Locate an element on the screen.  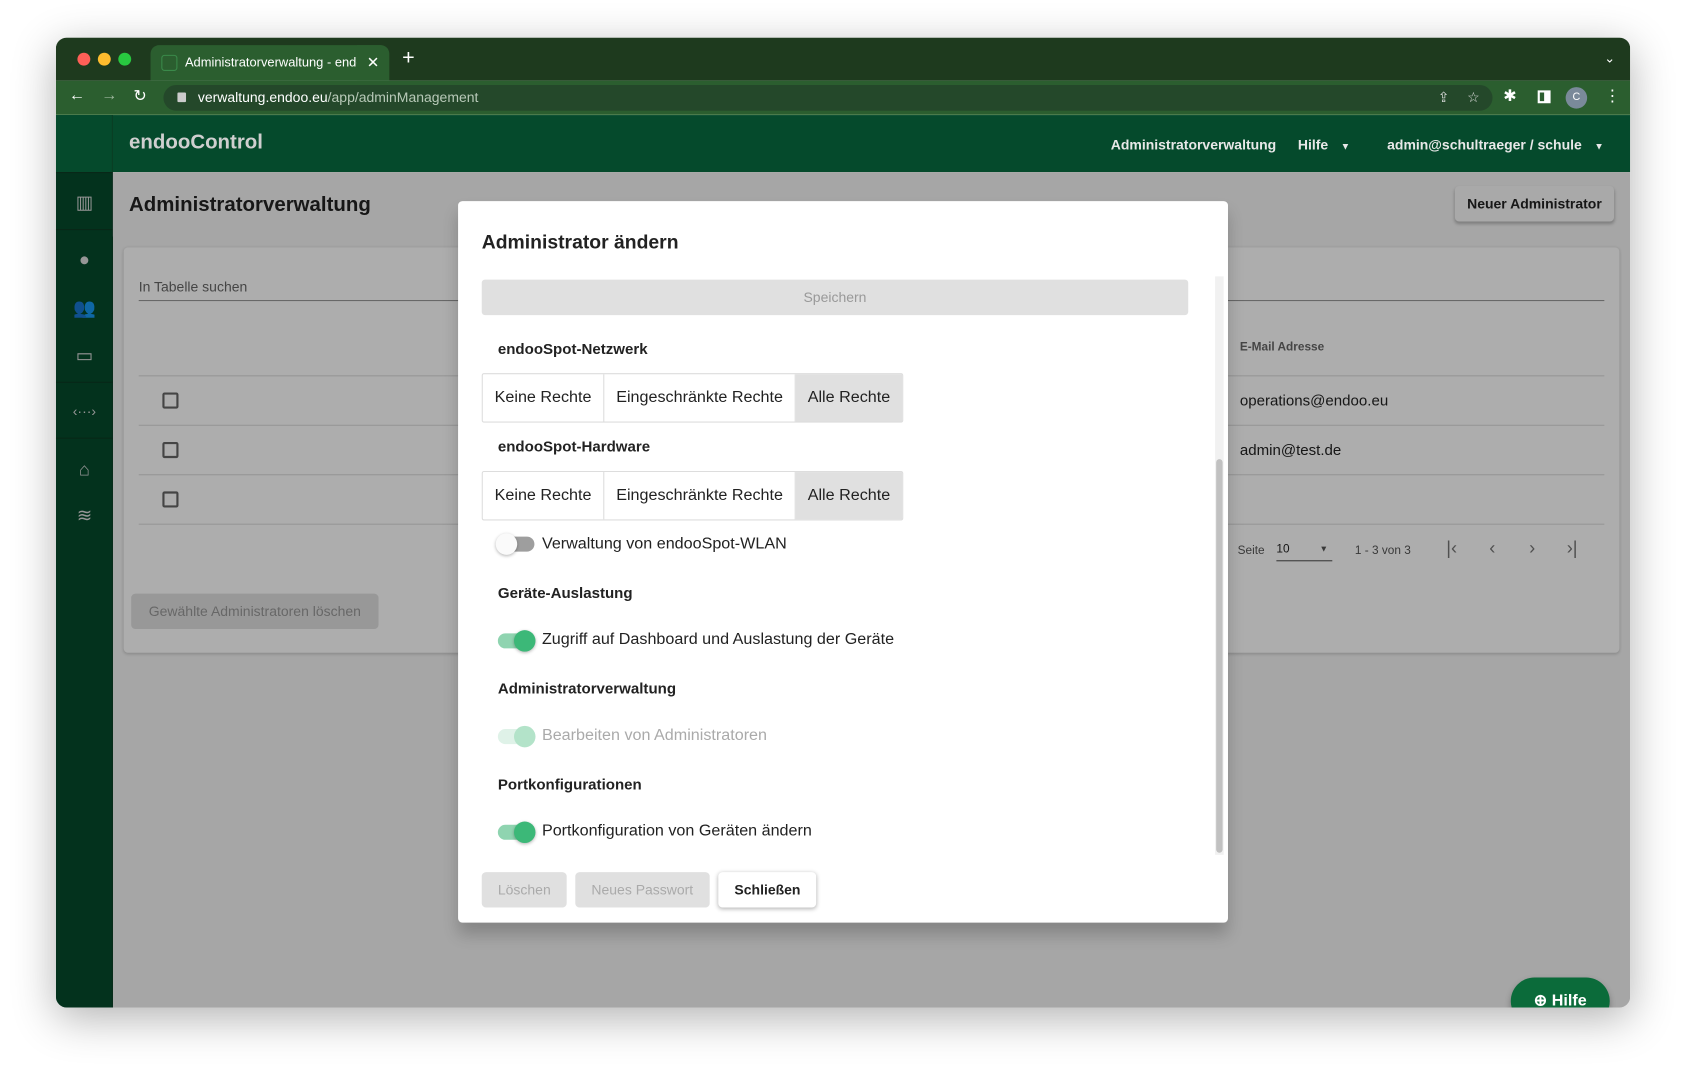
help-fab-label: Hilfe is located at coordinates (1569, 999).